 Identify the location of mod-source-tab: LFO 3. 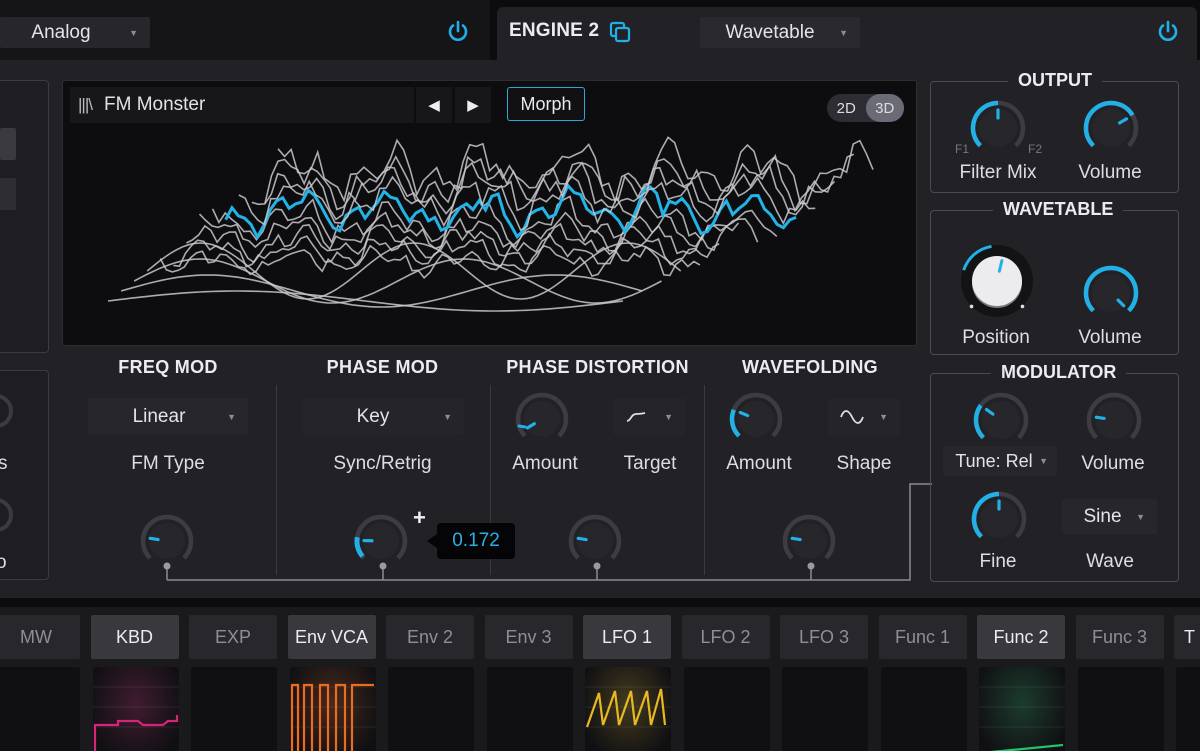
(824, 637).